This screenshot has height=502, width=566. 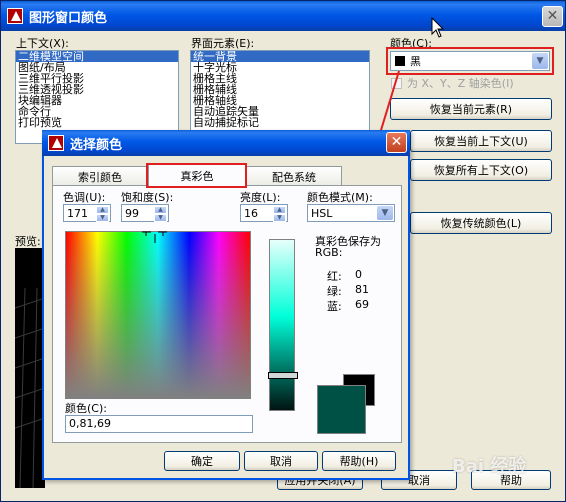 What do you see at coordinates (294, 176) in the screenshot?
I see `tab-color-books: 配色系统` at bounding box center [294, 176].